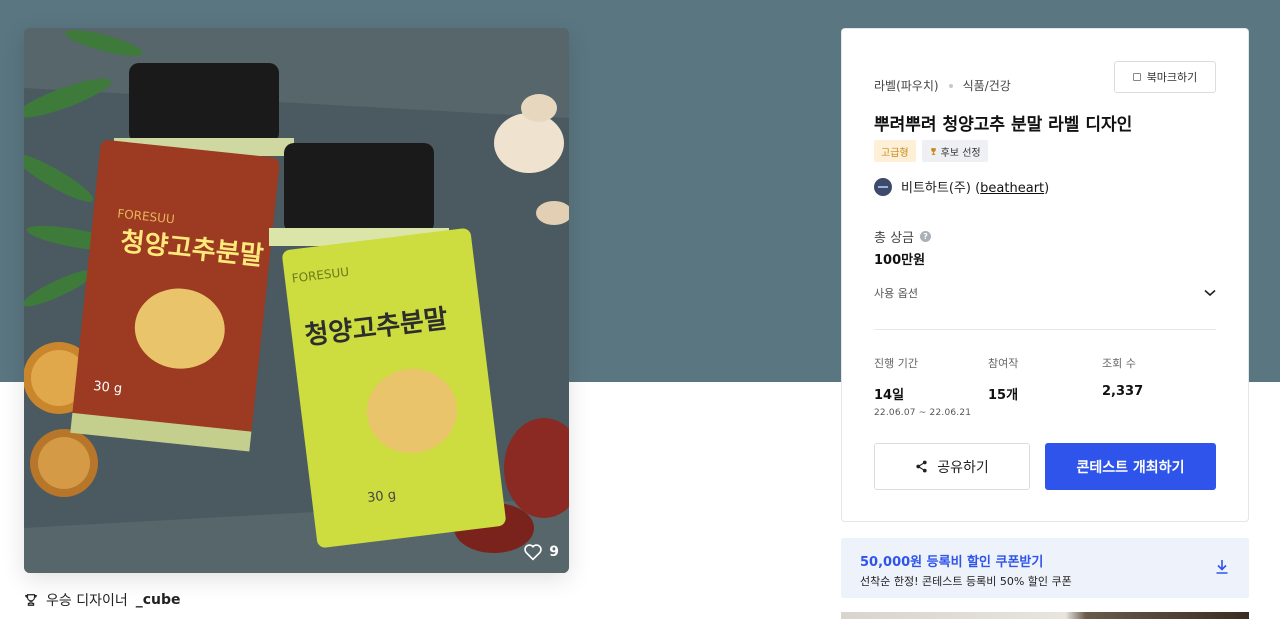 The width and height of the screenshot is (1280, 619). I want to click on owner-name: 비트하트(주), so click(936, 188).